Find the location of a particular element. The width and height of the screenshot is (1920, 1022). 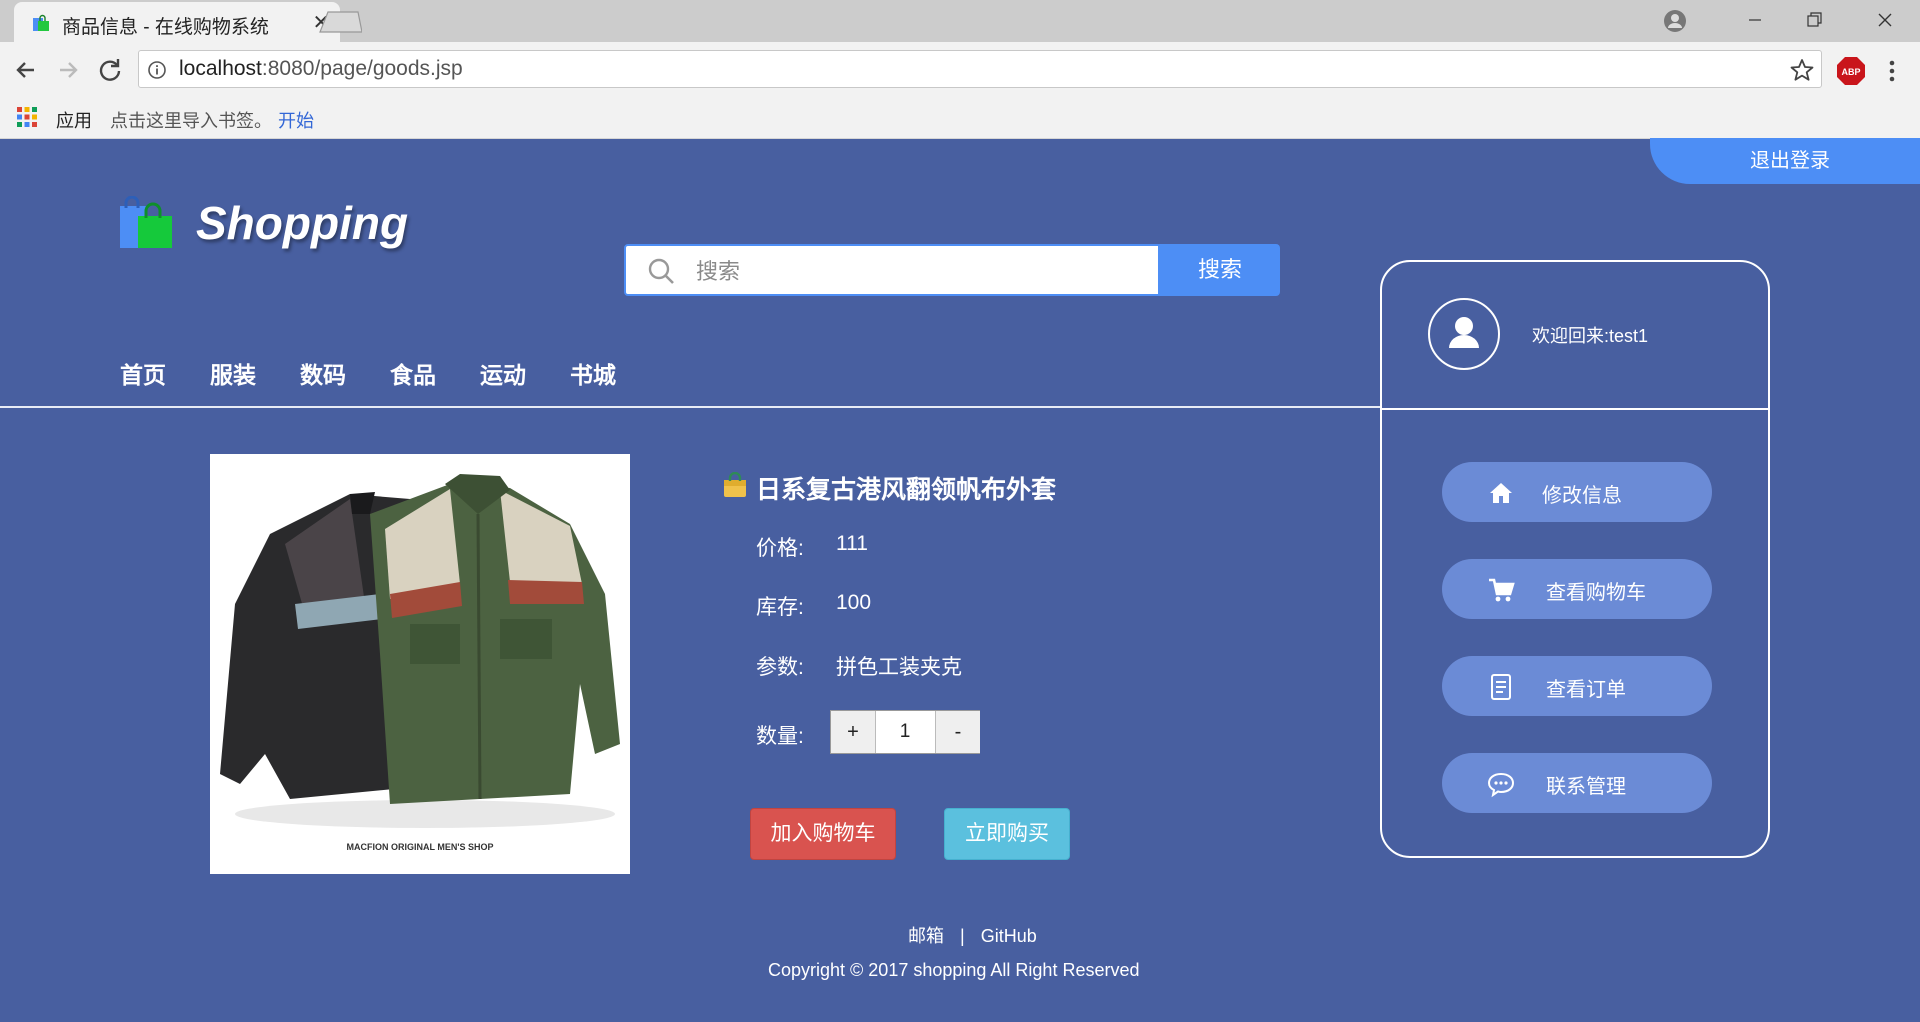

quantity-increase-button: + is located at coordinates (853, 732).